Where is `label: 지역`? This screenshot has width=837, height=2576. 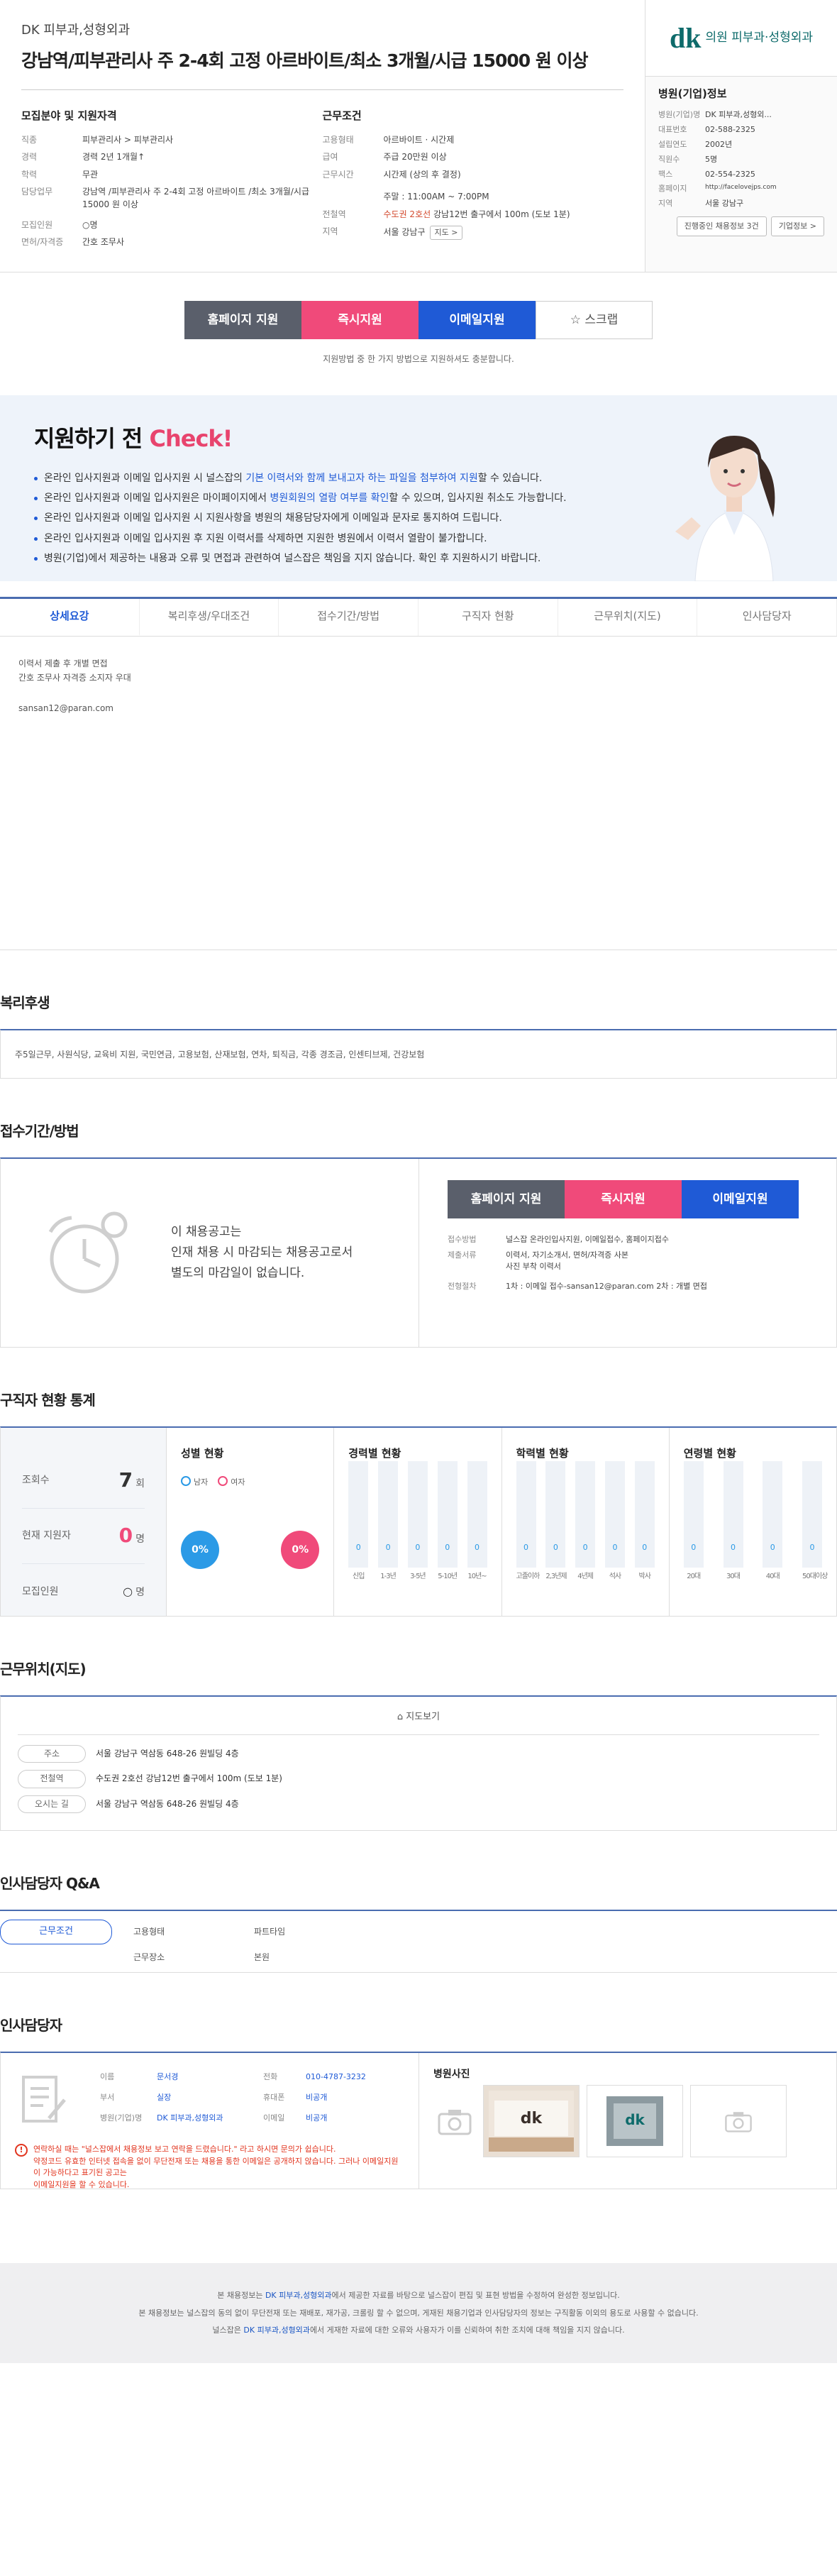
label: 지역 is located at coordinates (330, 231).